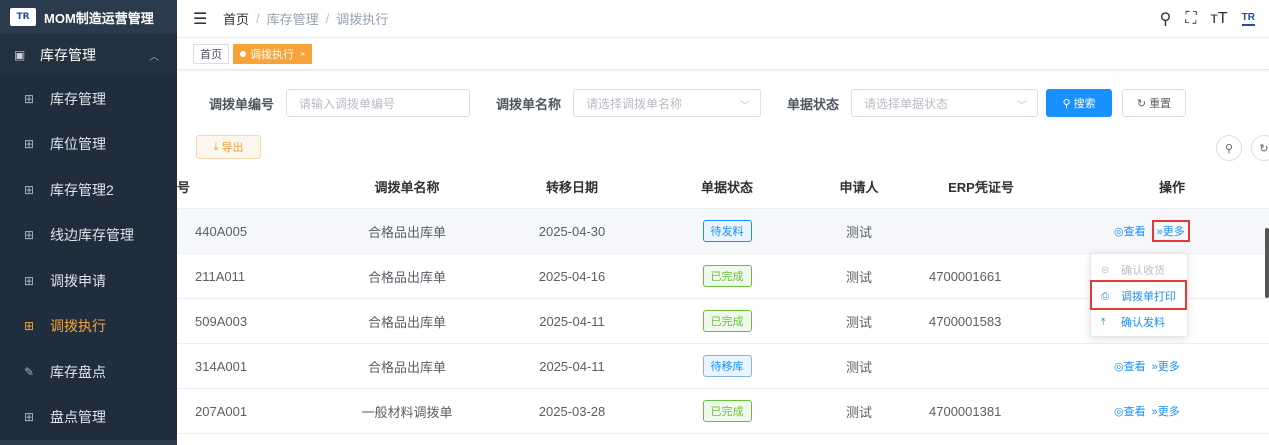 This screenshot has width=1269, height=445. Describe the element at coordinates (1267, 263) in the screenshot. I see `table-scrollbar` at that location.